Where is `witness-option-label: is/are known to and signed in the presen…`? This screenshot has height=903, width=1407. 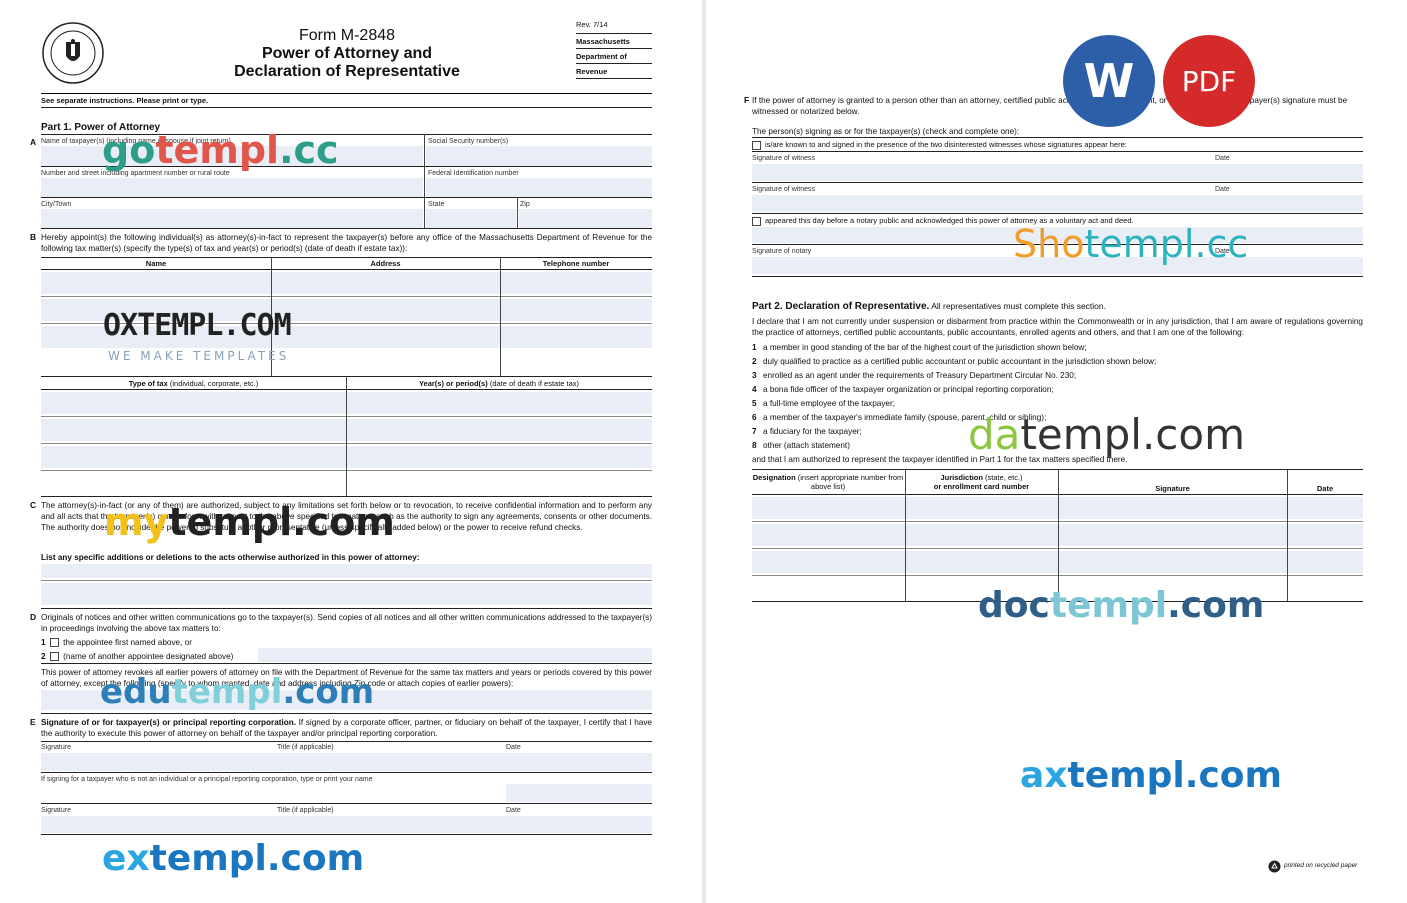
witness-option-label: is/are known to and signed in the presen… is located at coordinates (946, 144).